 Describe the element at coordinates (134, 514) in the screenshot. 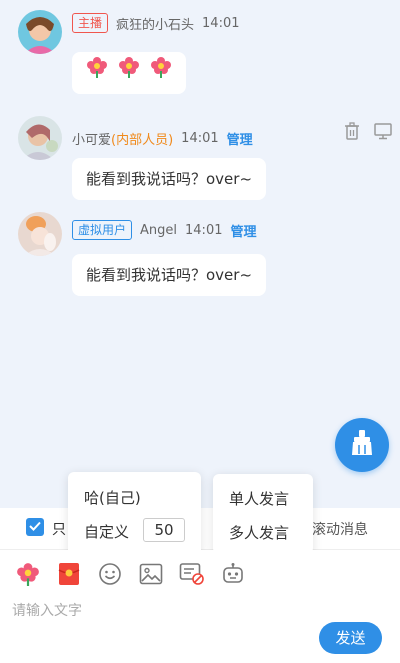

I see `popup-menu-left: 哈(自己) 自定义 50` at that location.